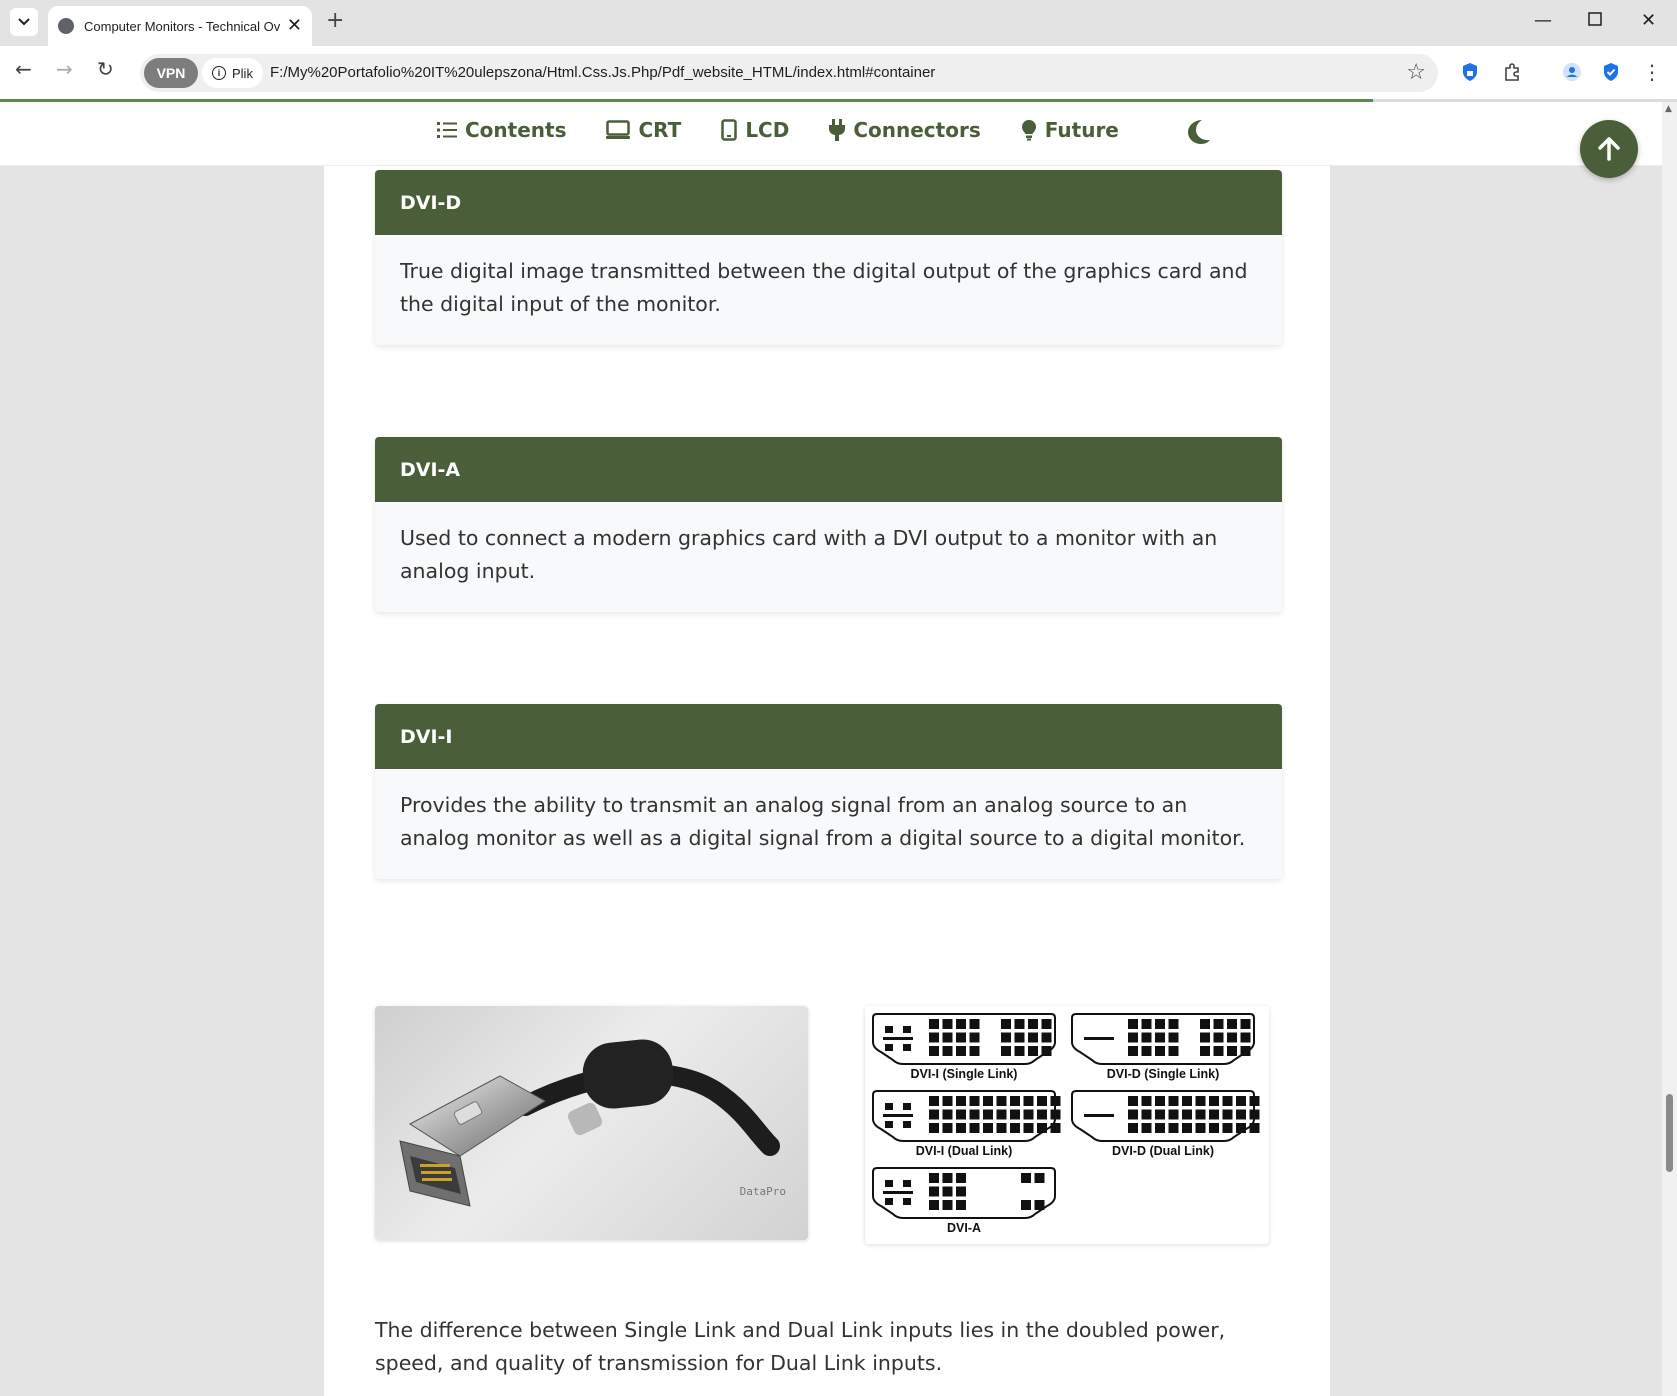  I want to click on active-tab: Computer Monitors - Technical Ov ✕, so click(180, 26).